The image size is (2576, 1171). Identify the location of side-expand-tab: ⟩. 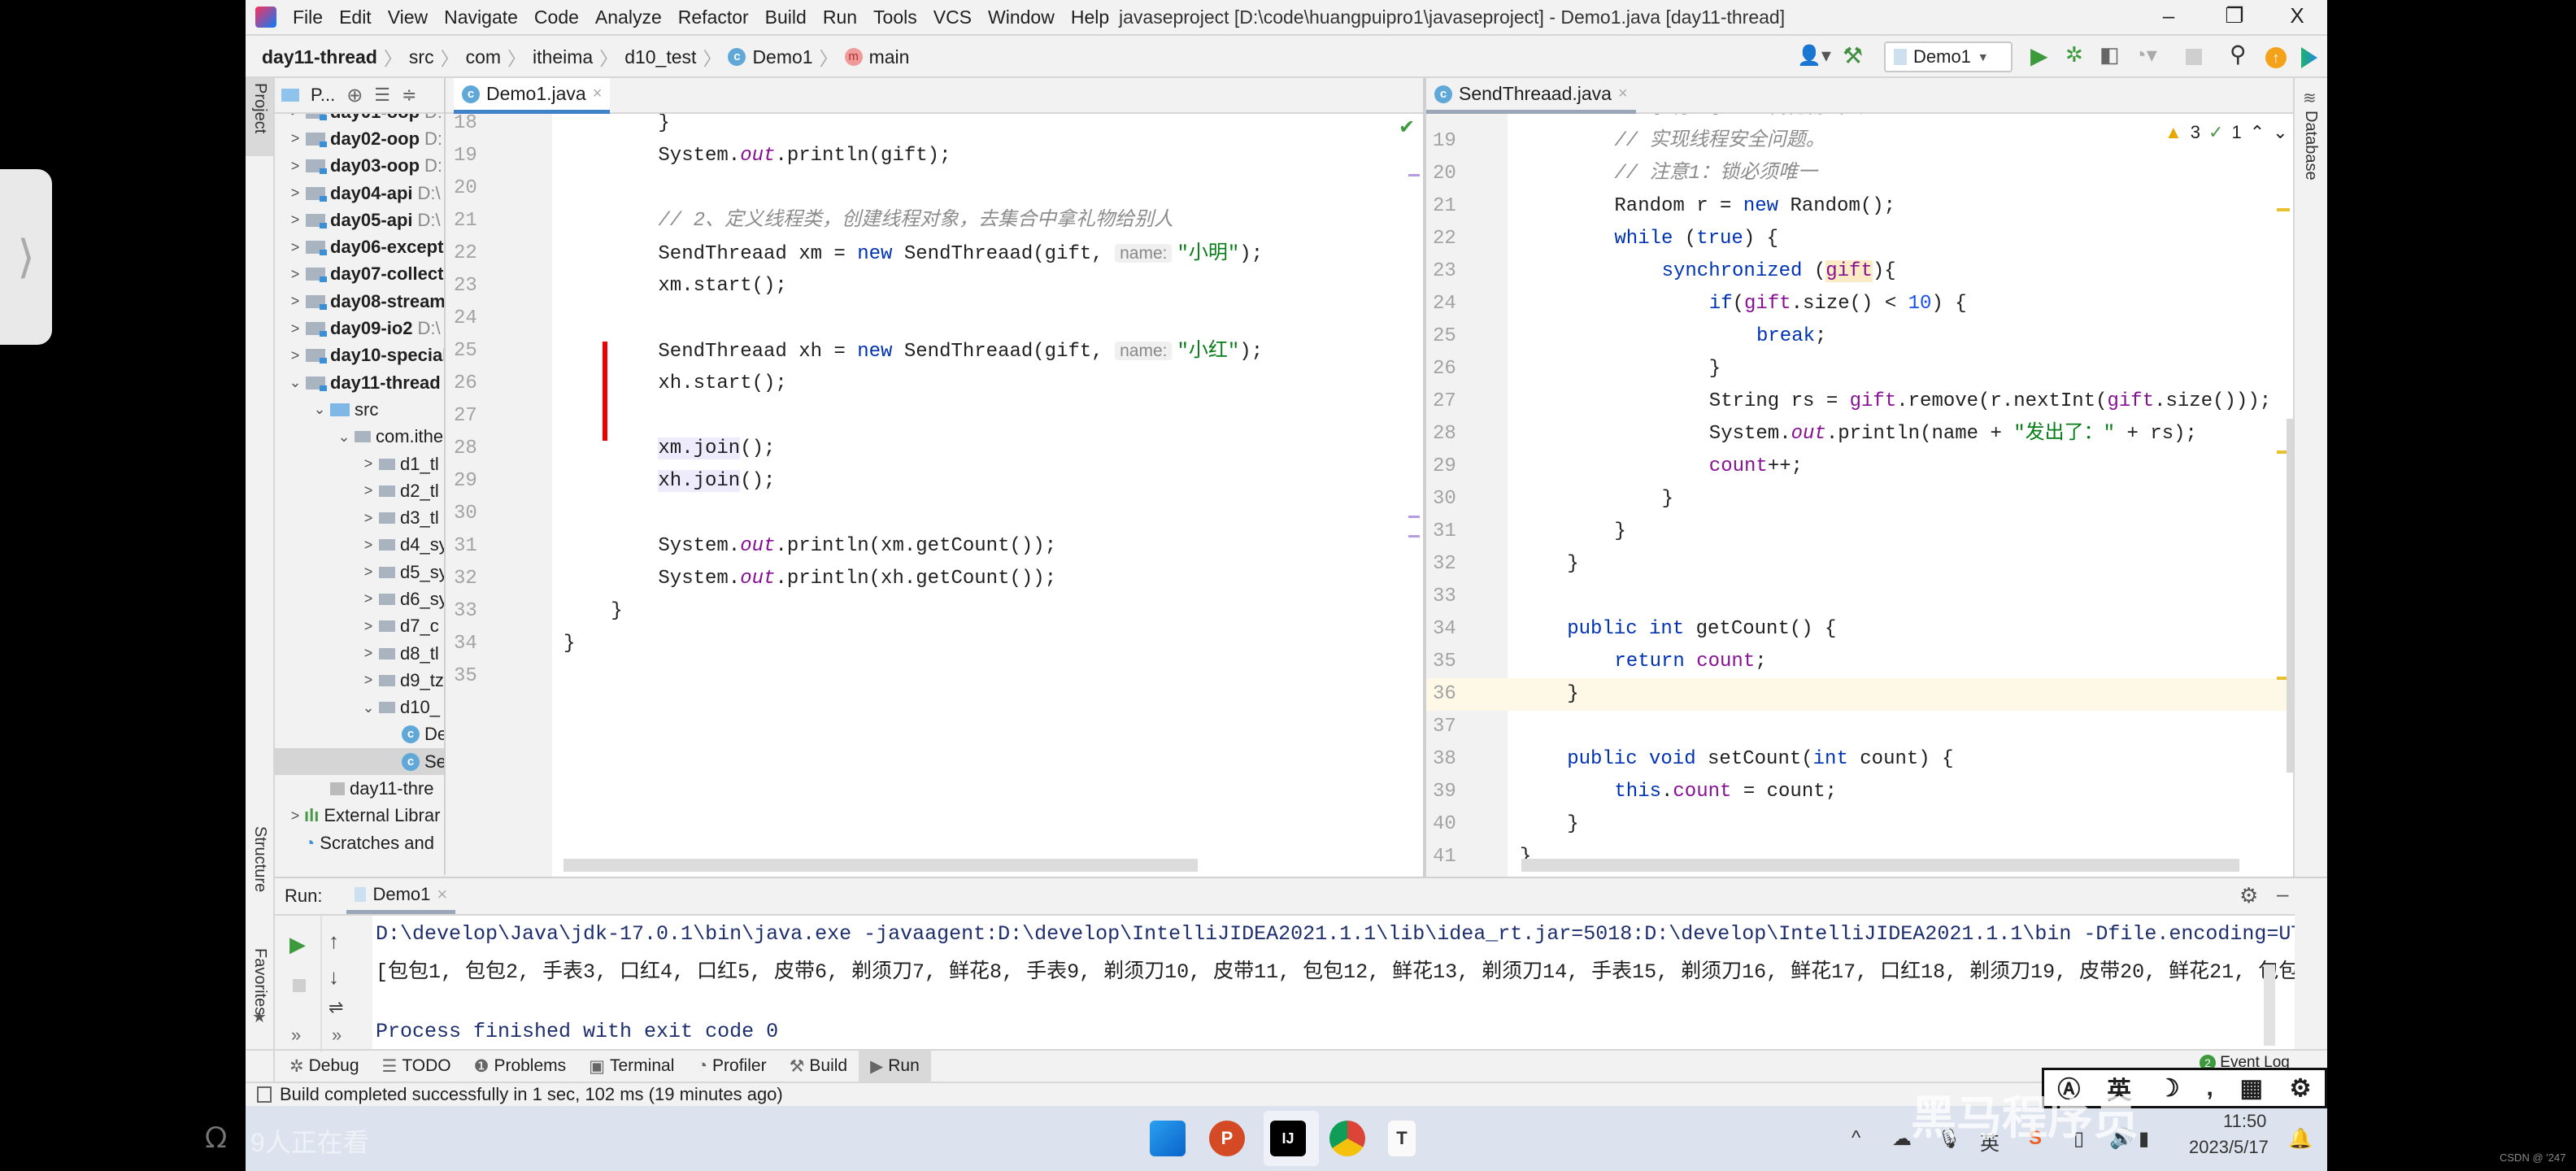
(26, 257).